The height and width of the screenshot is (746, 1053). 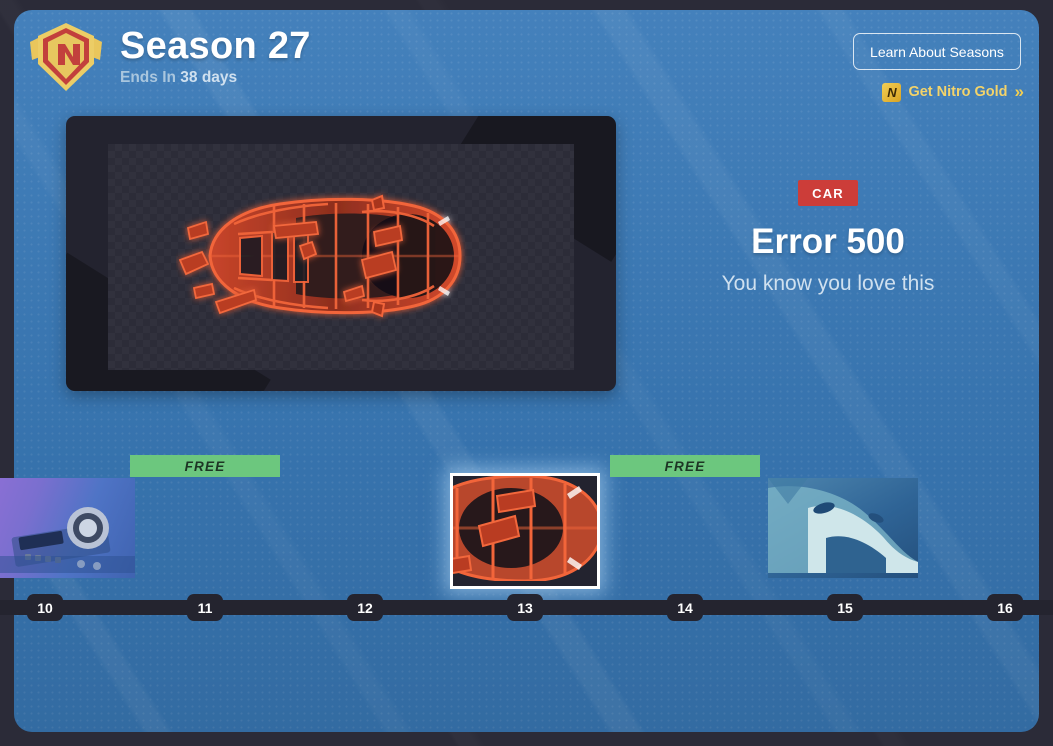 I want to click on get-nitro-gold-link: N Get Nitro Gold », so click(x=953, y=92).